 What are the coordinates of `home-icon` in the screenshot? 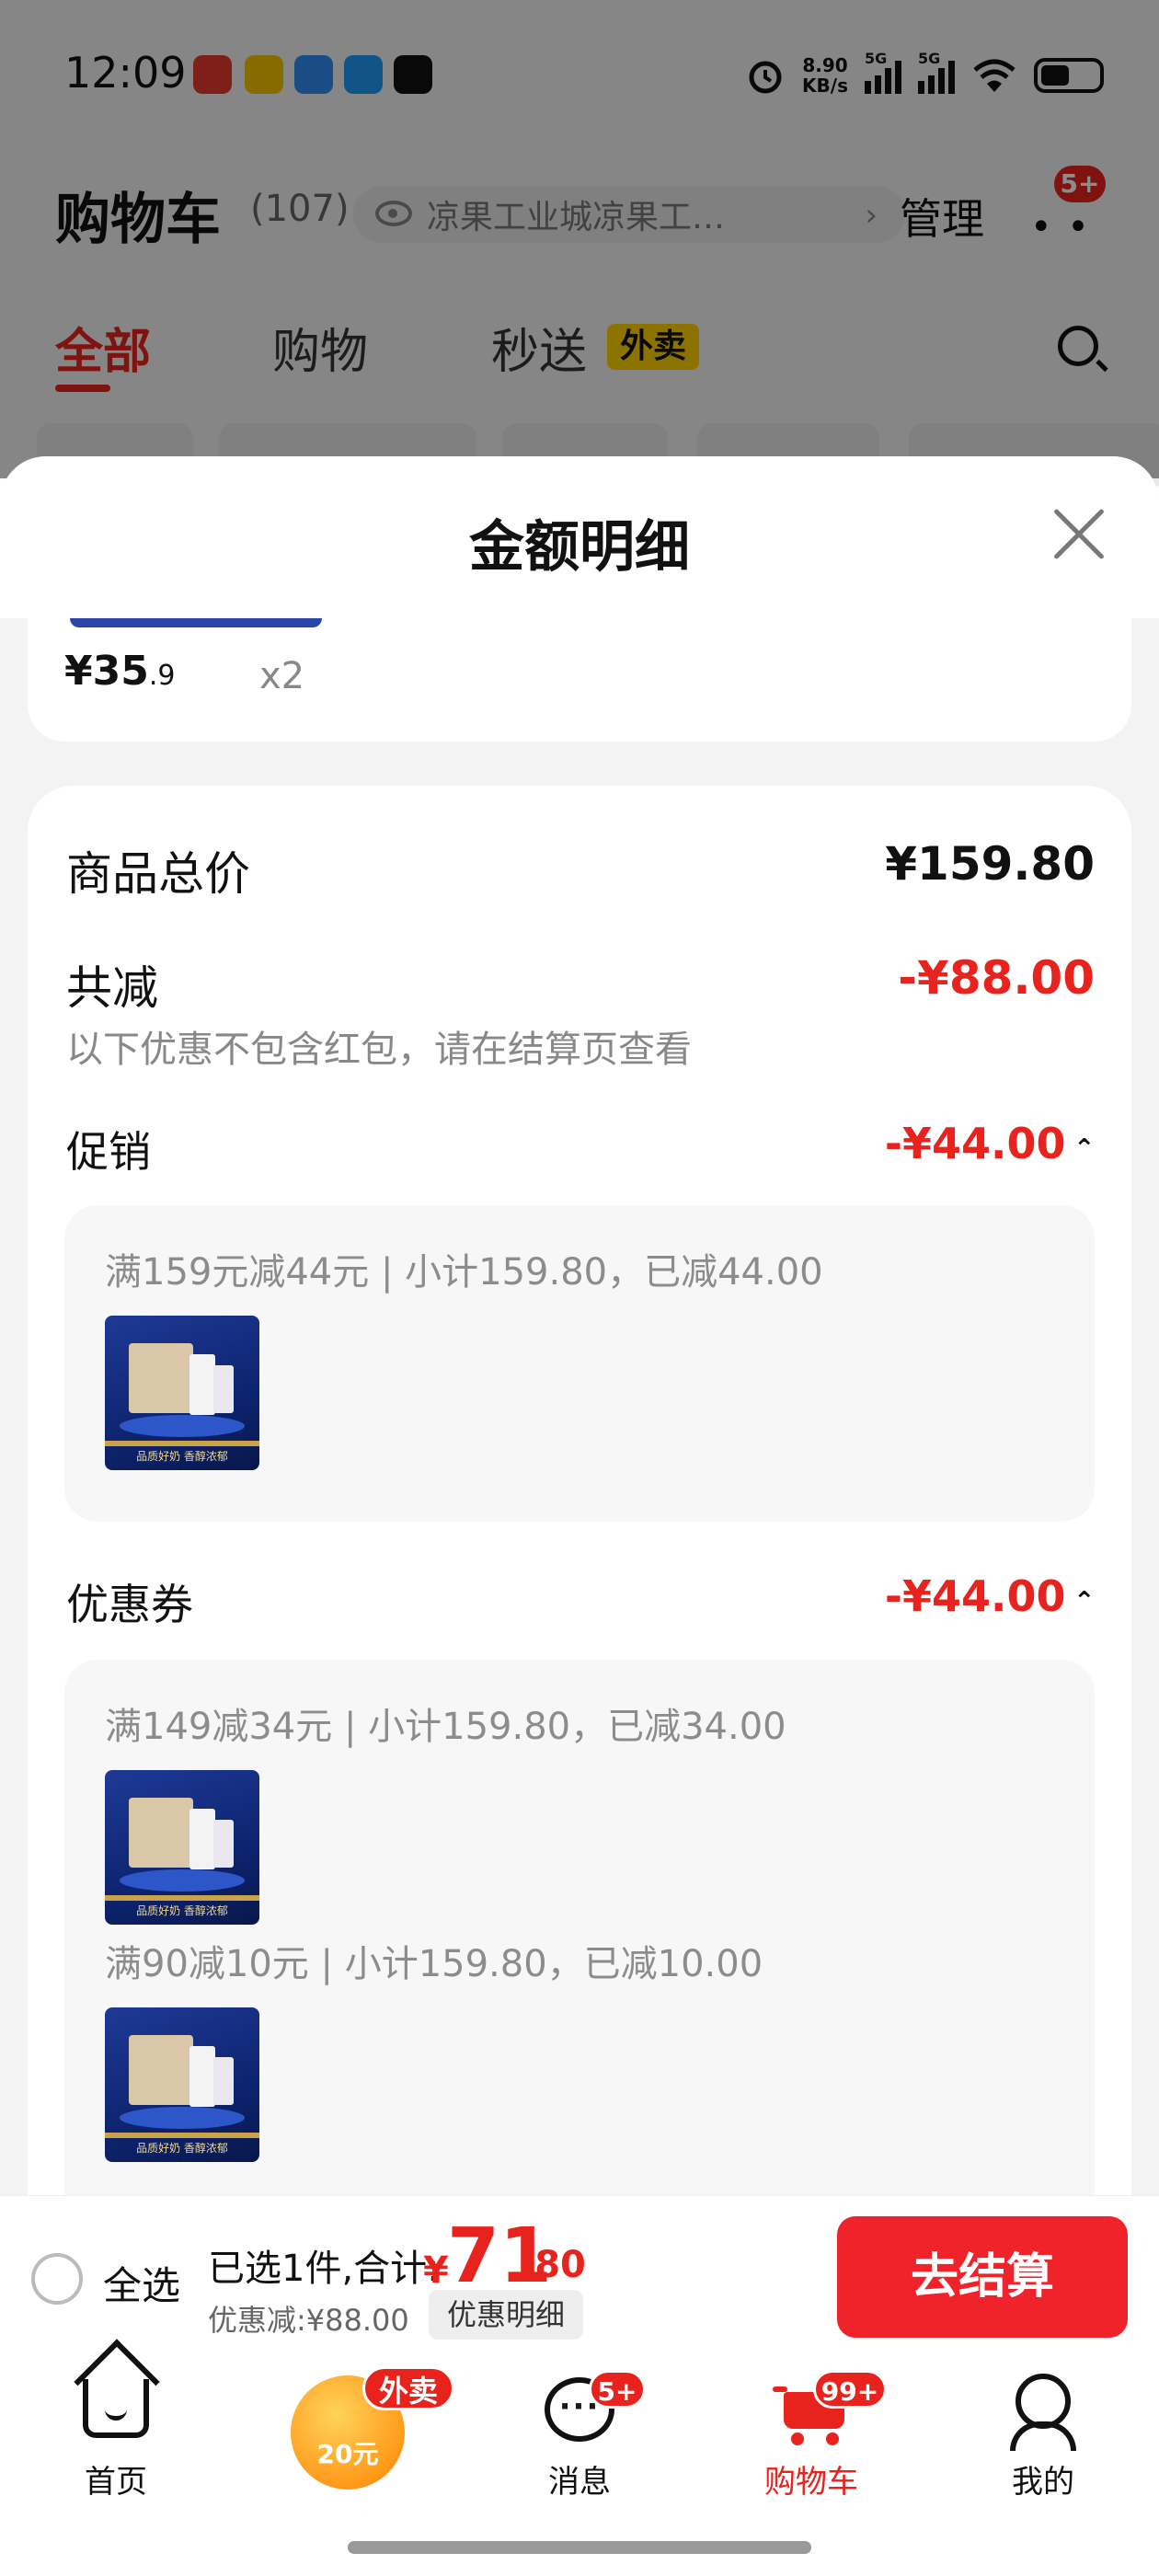 It's located at (116, 2408).